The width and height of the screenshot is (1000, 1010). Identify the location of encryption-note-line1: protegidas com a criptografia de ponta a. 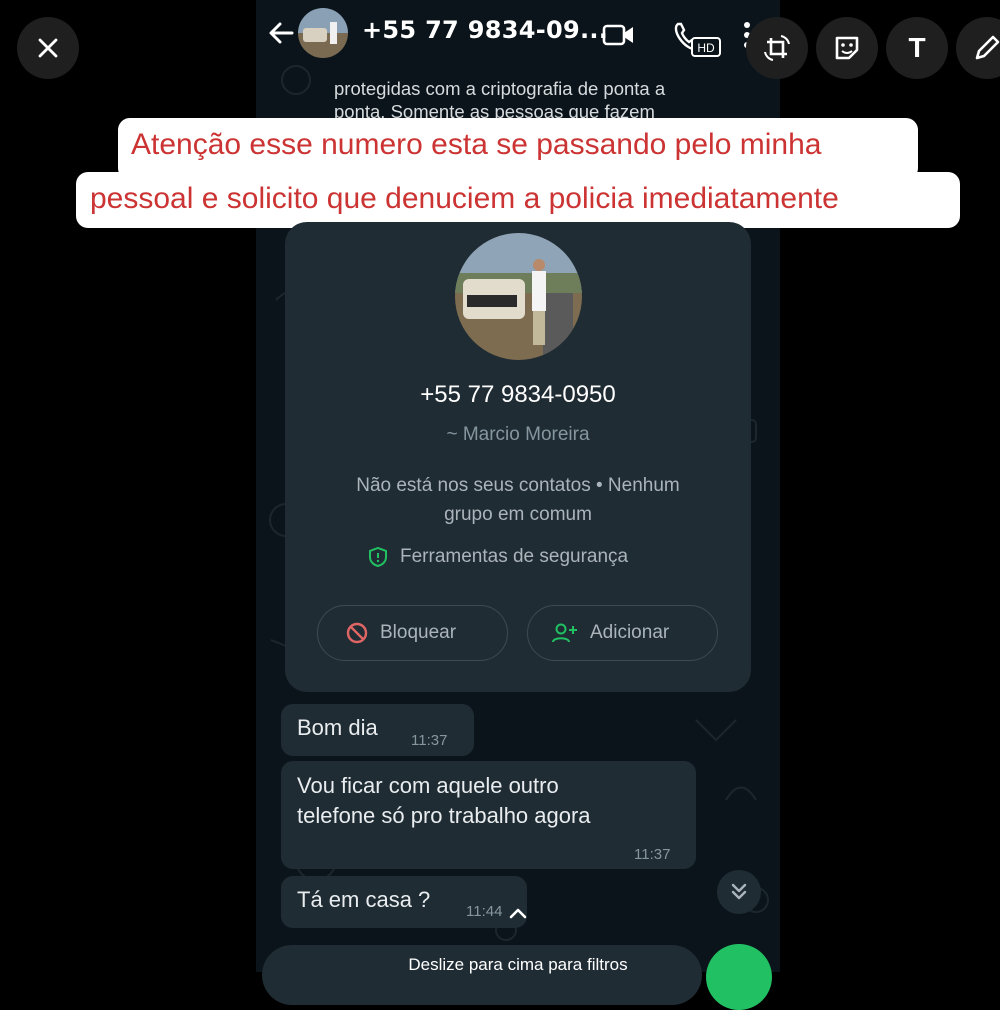
(500, 88).